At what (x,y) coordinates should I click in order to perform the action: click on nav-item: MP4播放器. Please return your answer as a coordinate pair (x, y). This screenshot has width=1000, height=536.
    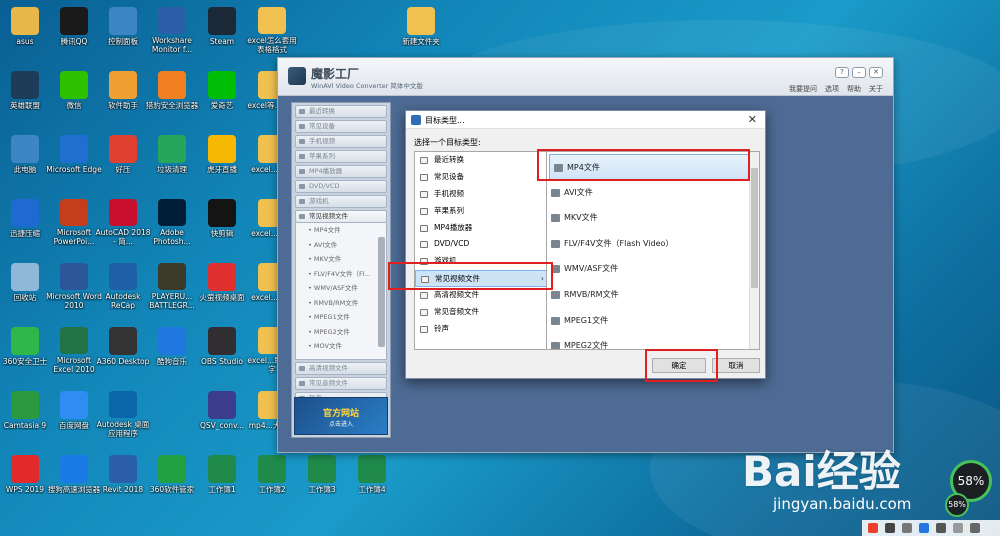
    Looking at the image, I should click on (341, 171).